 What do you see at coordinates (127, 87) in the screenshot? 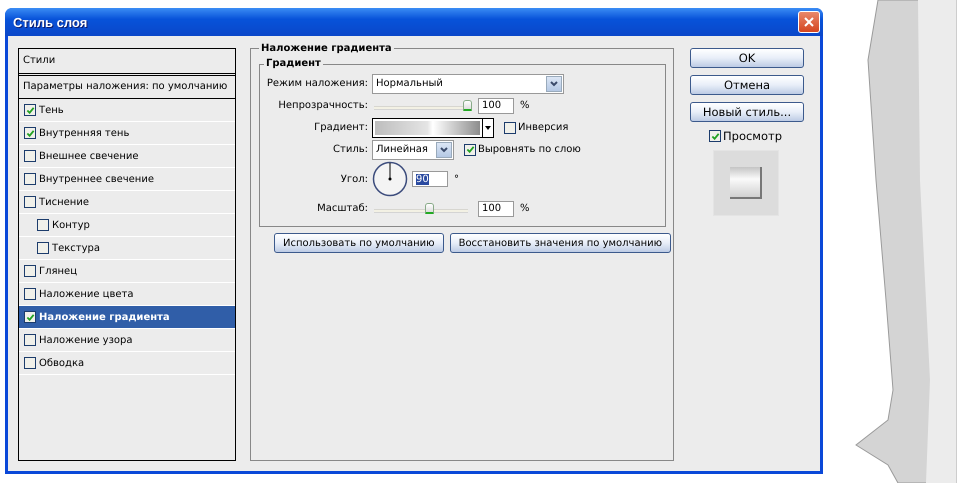
I see `blending-options-item: Параметры наложения: по умолчанию` at bounding box center [127, 87].